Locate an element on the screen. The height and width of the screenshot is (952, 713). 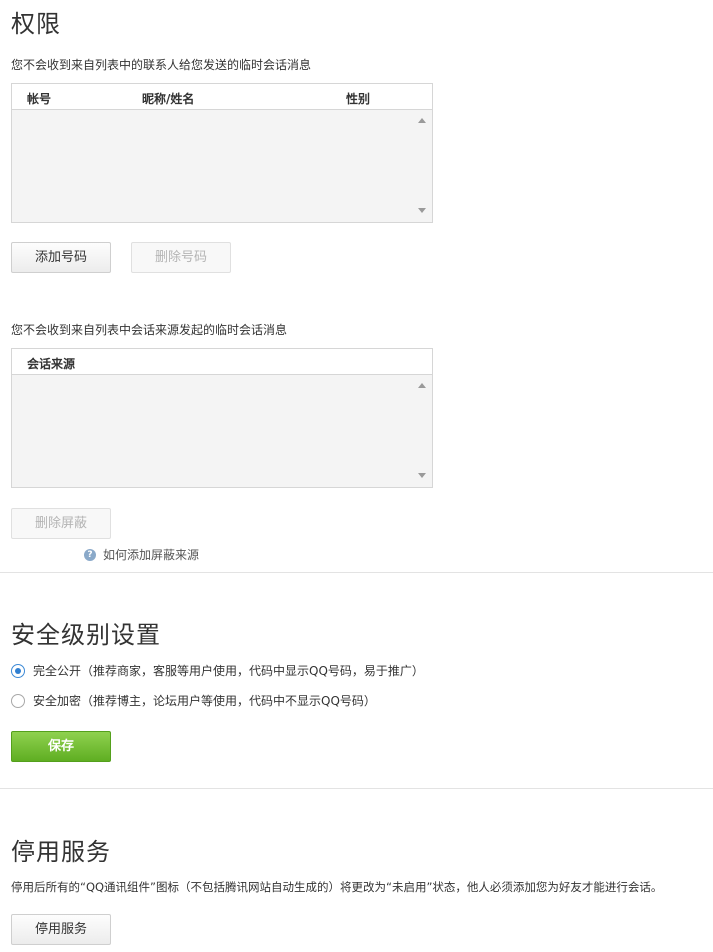
security-title: 安全级别设置 is located at coordinates (86, 635).